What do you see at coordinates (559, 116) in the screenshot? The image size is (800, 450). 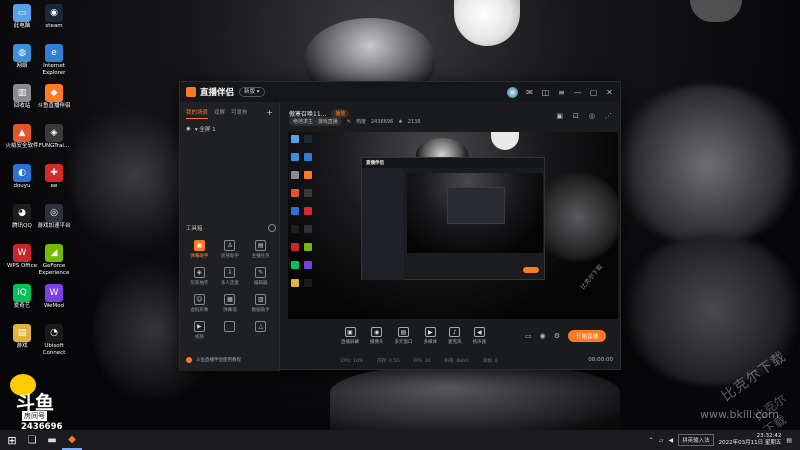 I see `gift-icon: ▣` at bounding box center [559, 116].